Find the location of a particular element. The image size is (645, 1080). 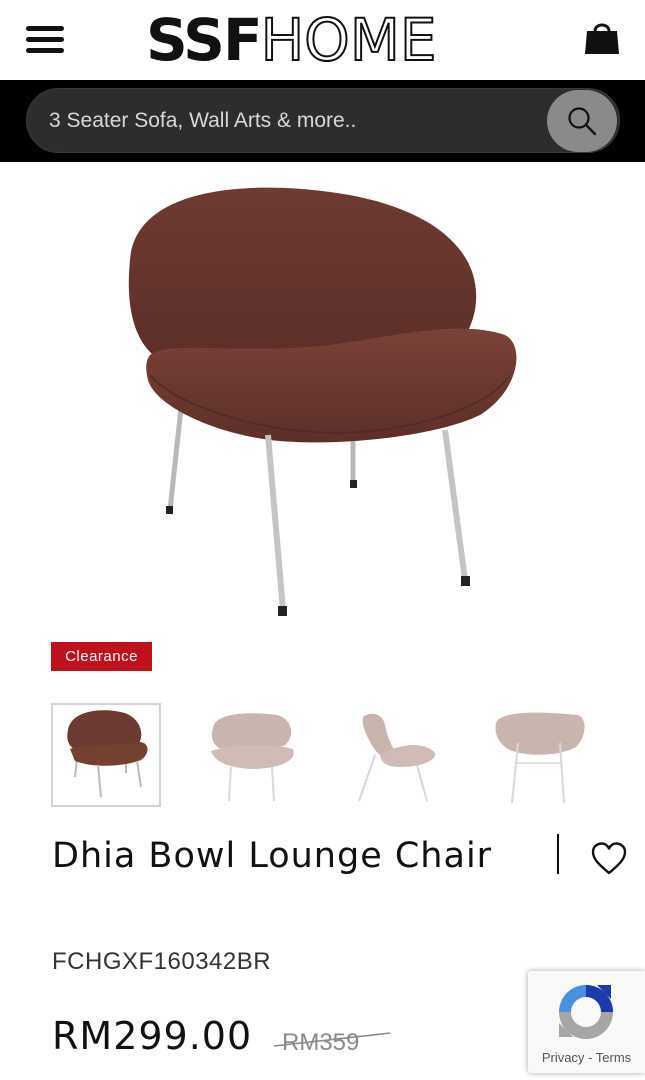

heart-outline-icon is located at coordinates (609, 859).